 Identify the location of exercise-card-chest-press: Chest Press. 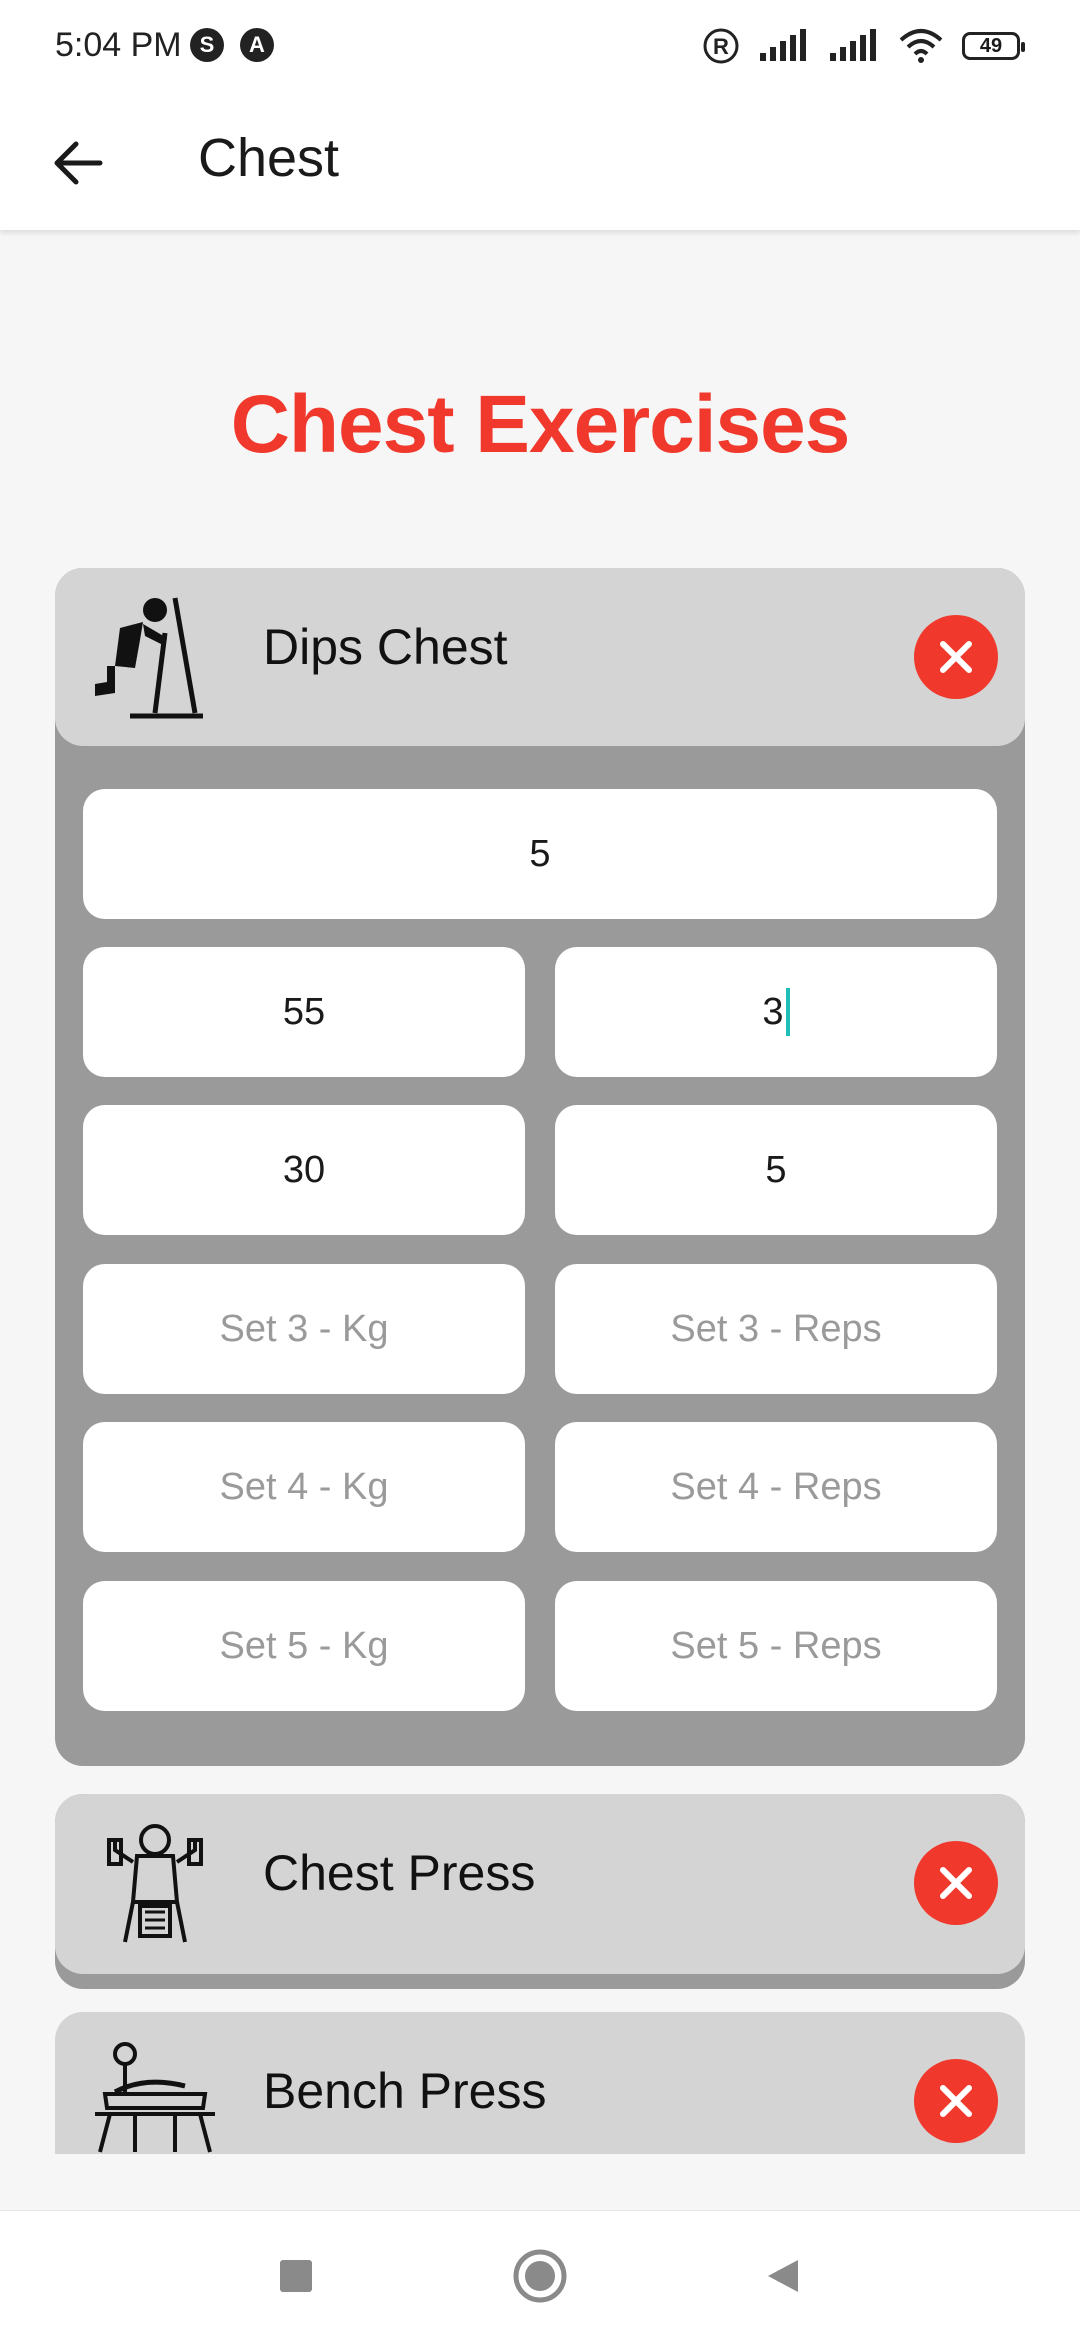
(540, 1891).